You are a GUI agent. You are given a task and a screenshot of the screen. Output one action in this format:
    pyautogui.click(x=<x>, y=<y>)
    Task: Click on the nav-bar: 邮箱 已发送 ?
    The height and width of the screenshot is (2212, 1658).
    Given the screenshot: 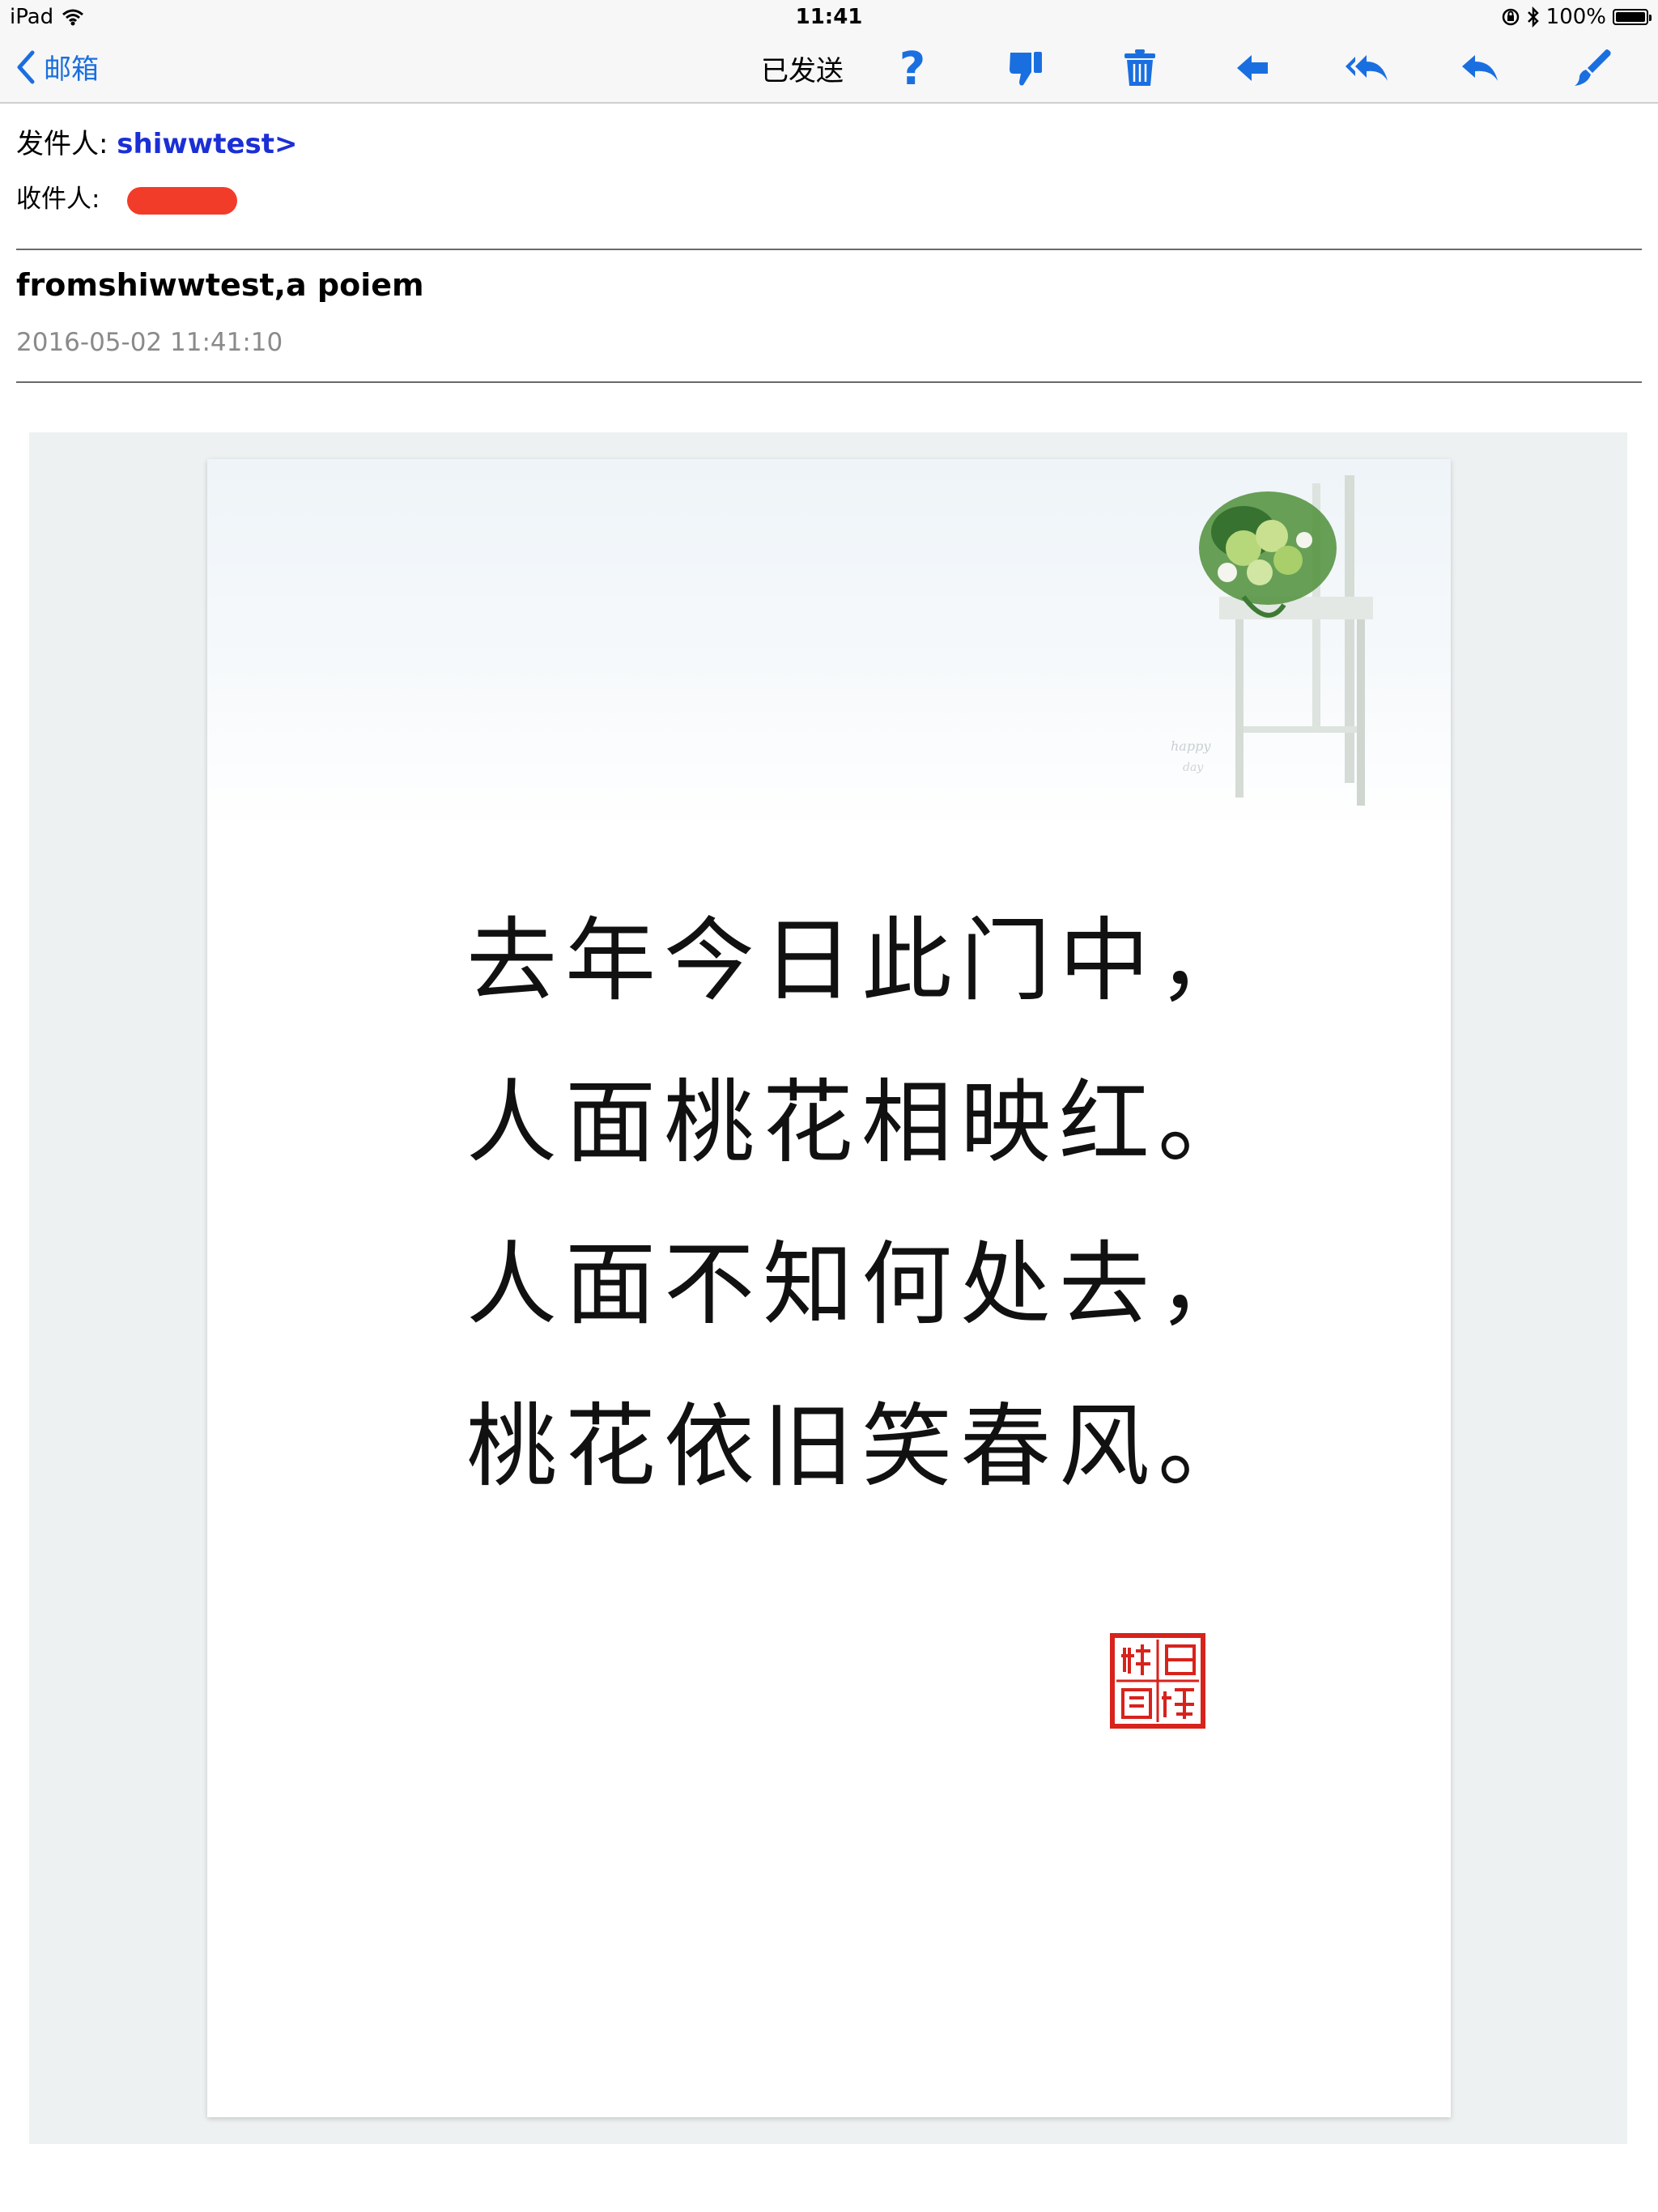 What is the action you would take?
    pyautogui.click(x=829, y=68)
    